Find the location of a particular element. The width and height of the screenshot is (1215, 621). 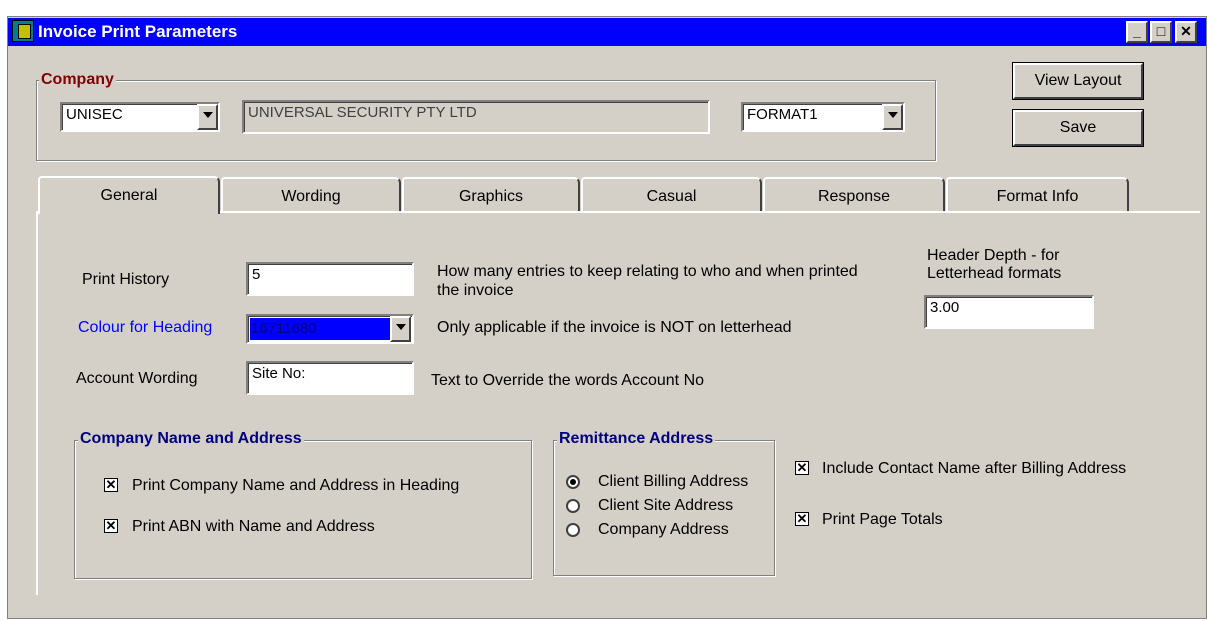

company-code-value: UNISEC is located at coordinates (94, 114).